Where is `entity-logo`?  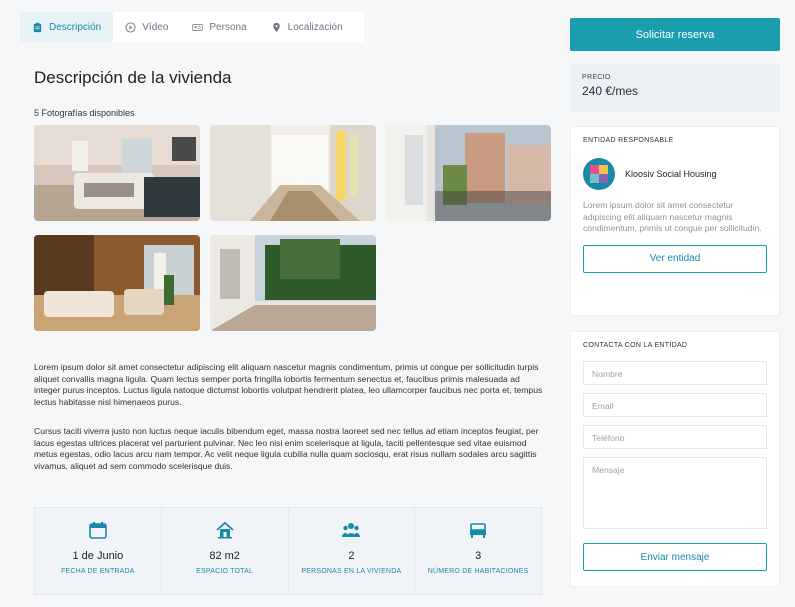 entity-logo is located at coordinates (599, 174).